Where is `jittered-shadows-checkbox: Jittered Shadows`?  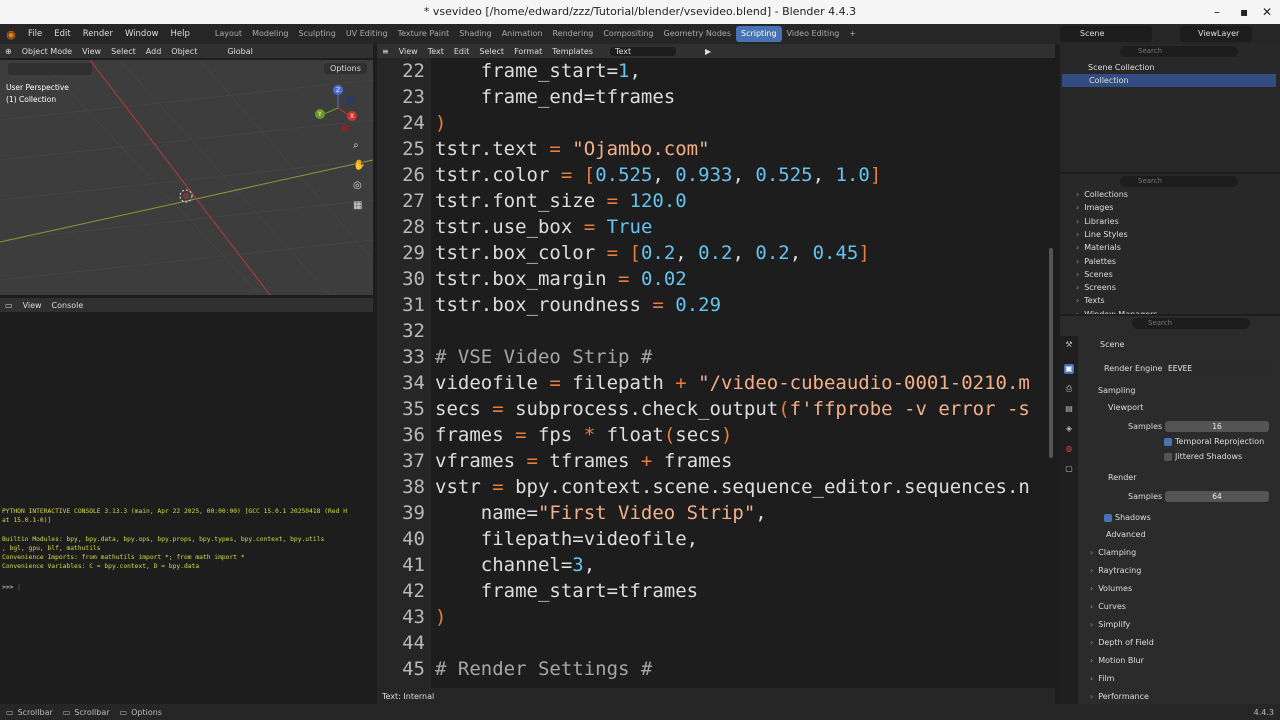
jittered-shadows-checkbox: Jittered Shadows is located at coordinates (1203, 456).